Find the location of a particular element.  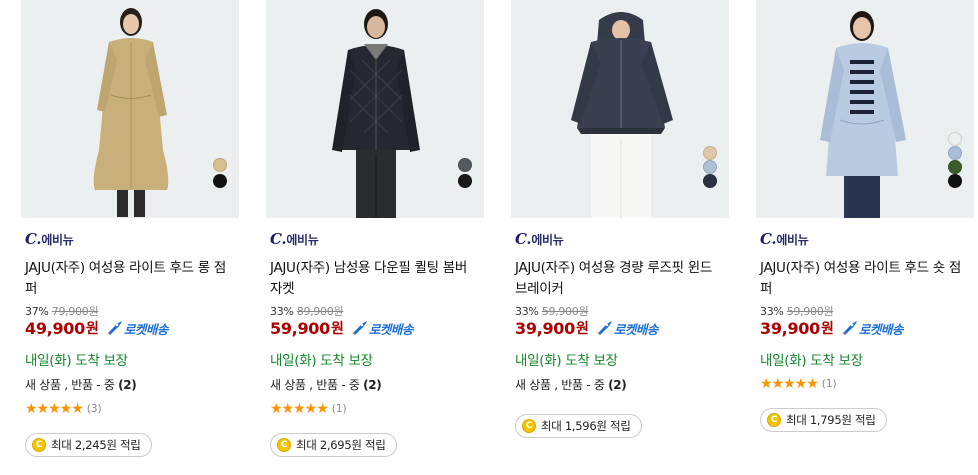

review-count: (3) is located at coordinates (94, 409).